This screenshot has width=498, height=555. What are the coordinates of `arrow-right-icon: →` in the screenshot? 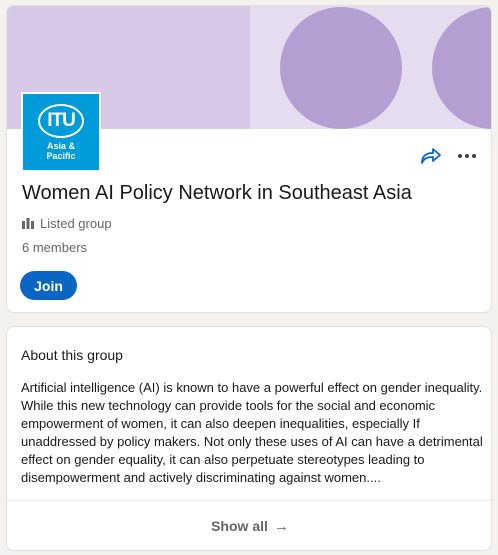 It's located at (281, 526).